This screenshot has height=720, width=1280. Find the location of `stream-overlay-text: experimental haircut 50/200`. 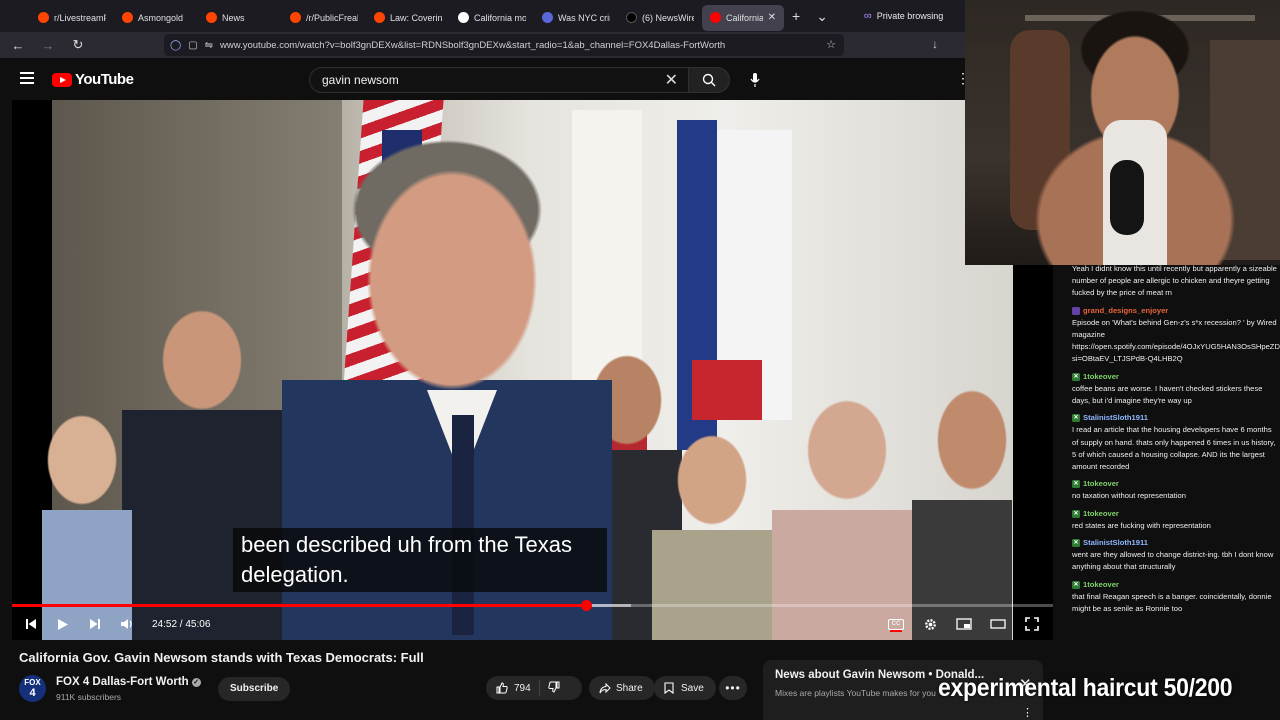

stream-overlay-text: experimental haircut 50/200 is located at coordinates (1085, 688).